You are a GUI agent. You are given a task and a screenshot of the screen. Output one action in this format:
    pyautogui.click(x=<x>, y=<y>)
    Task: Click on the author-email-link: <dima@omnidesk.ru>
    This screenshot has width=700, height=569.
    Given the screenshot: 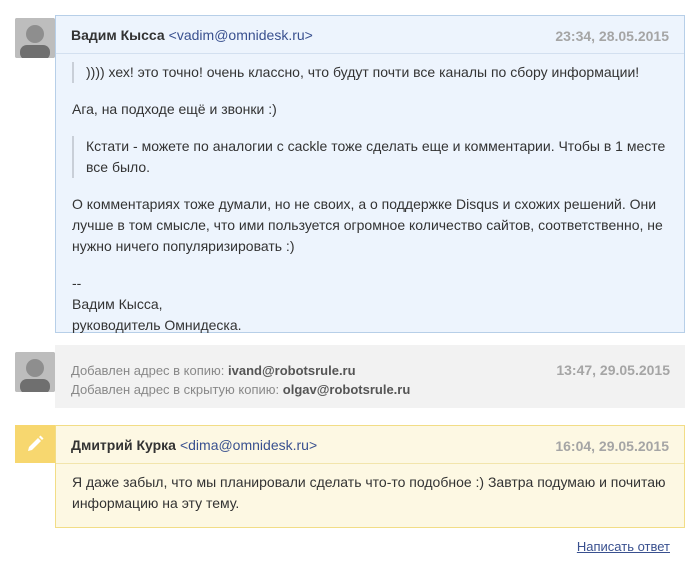 What is the action you would take?
    pyautogui.click(x=248, y=445)
    